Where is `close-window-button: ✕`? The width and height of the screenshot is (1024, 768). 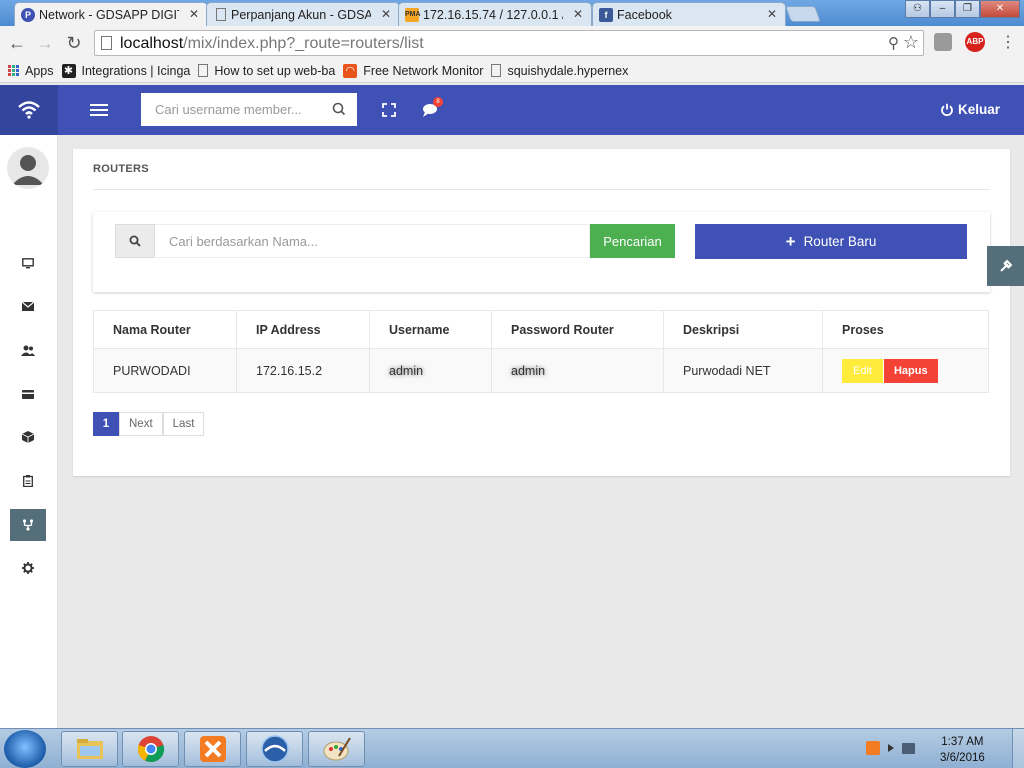
close-window-button: ✕ is located at coordinates (1000, 9).